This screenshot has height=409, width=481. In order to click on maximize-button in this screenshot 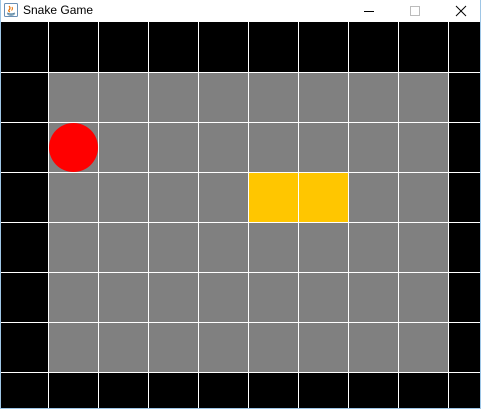, I will do `click(415, 11)`.